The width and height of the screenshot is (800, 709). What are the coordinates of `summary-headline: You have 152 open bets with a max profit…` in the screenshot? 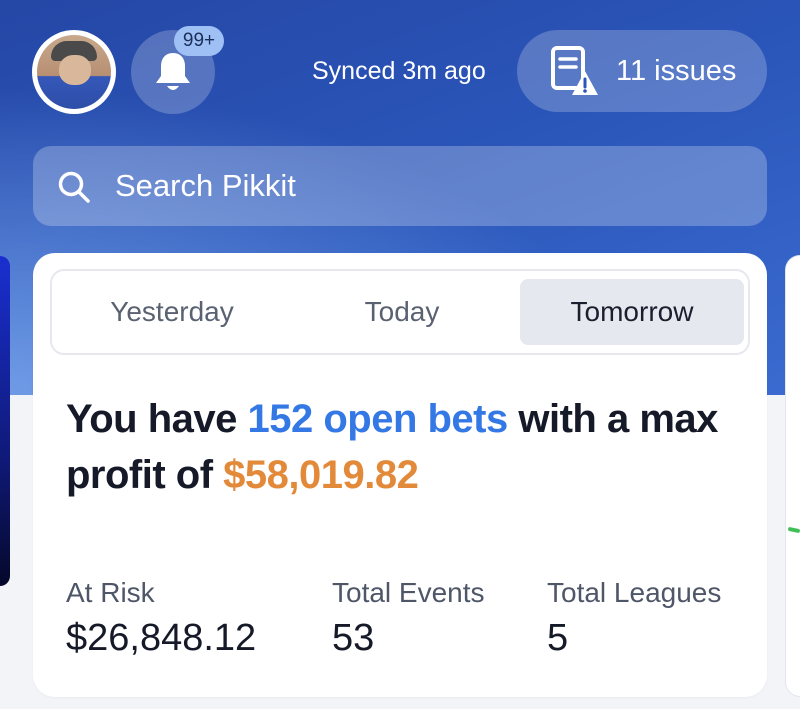 It's located at (396, 447).